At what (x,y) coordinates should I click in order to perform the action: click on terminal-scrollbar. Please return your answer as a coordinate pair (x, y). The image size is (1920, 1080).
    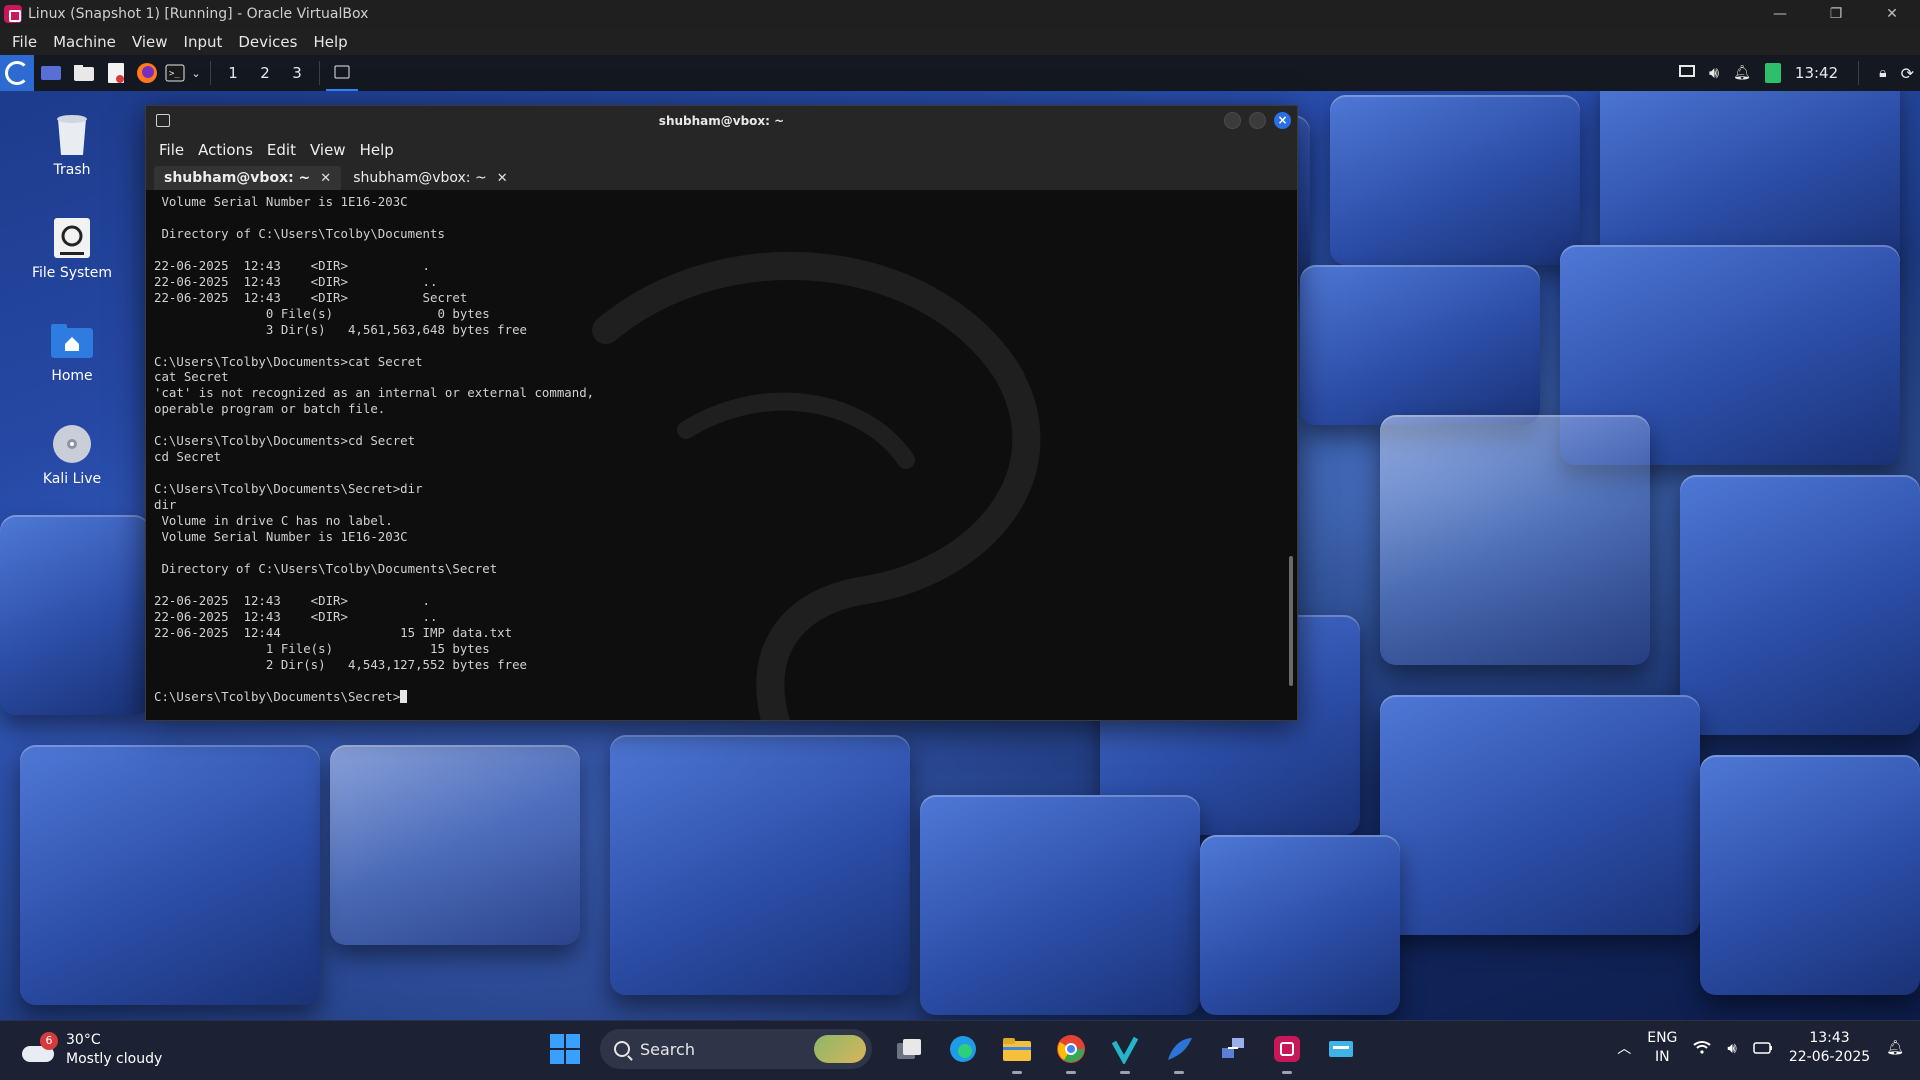
    Looking at the image, I should click on (1291, 455).